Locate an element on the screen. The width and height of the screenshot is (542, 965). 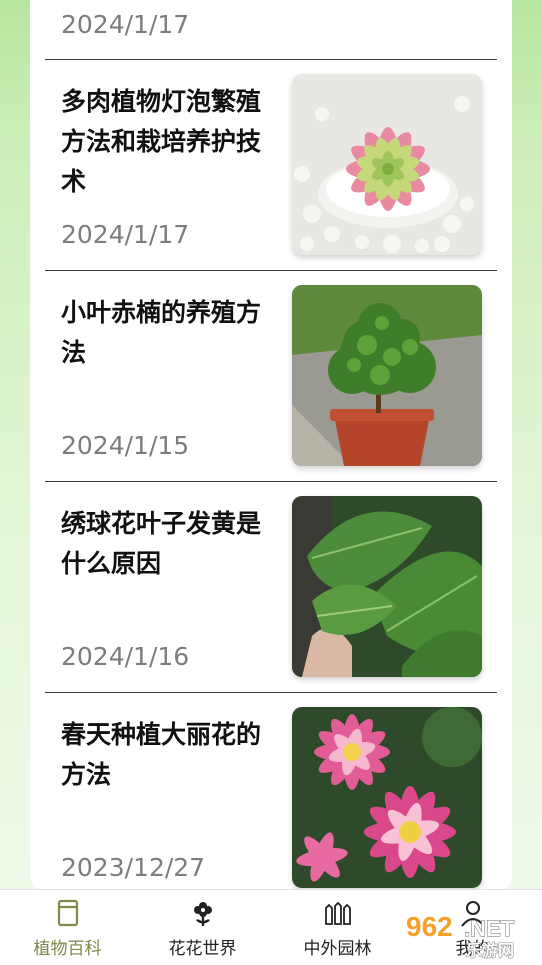
dahlia-flowers-photo is located at coordinates (387, 797).